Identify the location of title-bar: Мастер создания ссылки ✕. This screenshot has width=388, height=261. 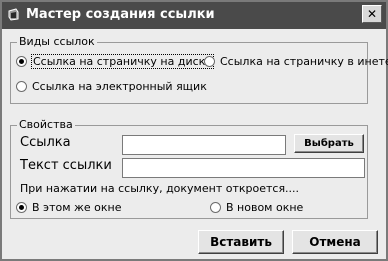
(194, 15).